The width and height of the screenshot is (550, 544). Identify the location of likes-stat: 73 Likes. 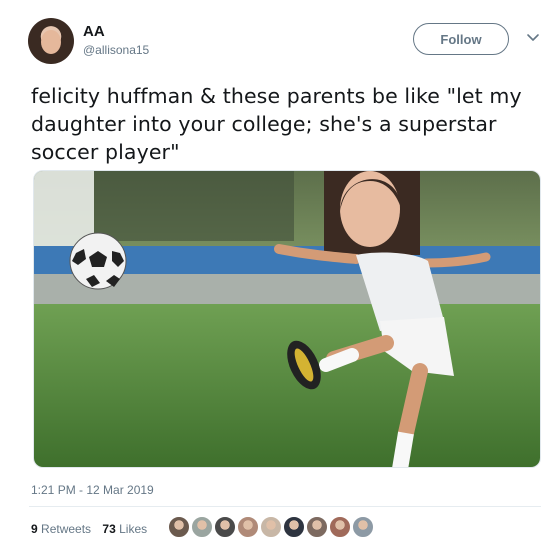
(124, 529).